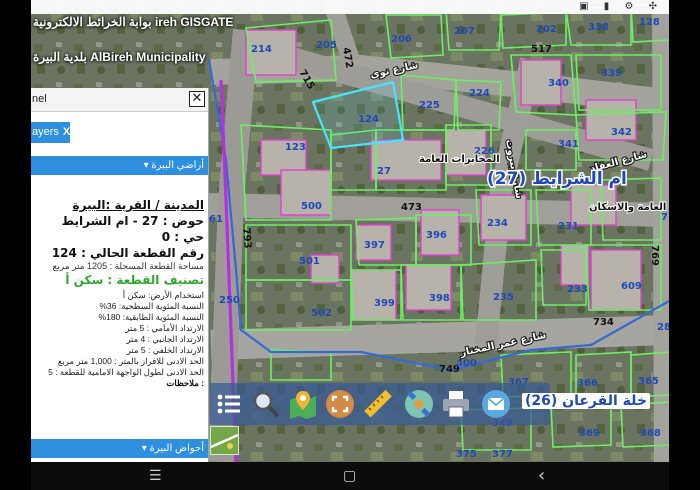  What do you see at coordinates (568, 226) in the screenshot?
I see `parcel-number: 231` at bounding box center [568, 226].